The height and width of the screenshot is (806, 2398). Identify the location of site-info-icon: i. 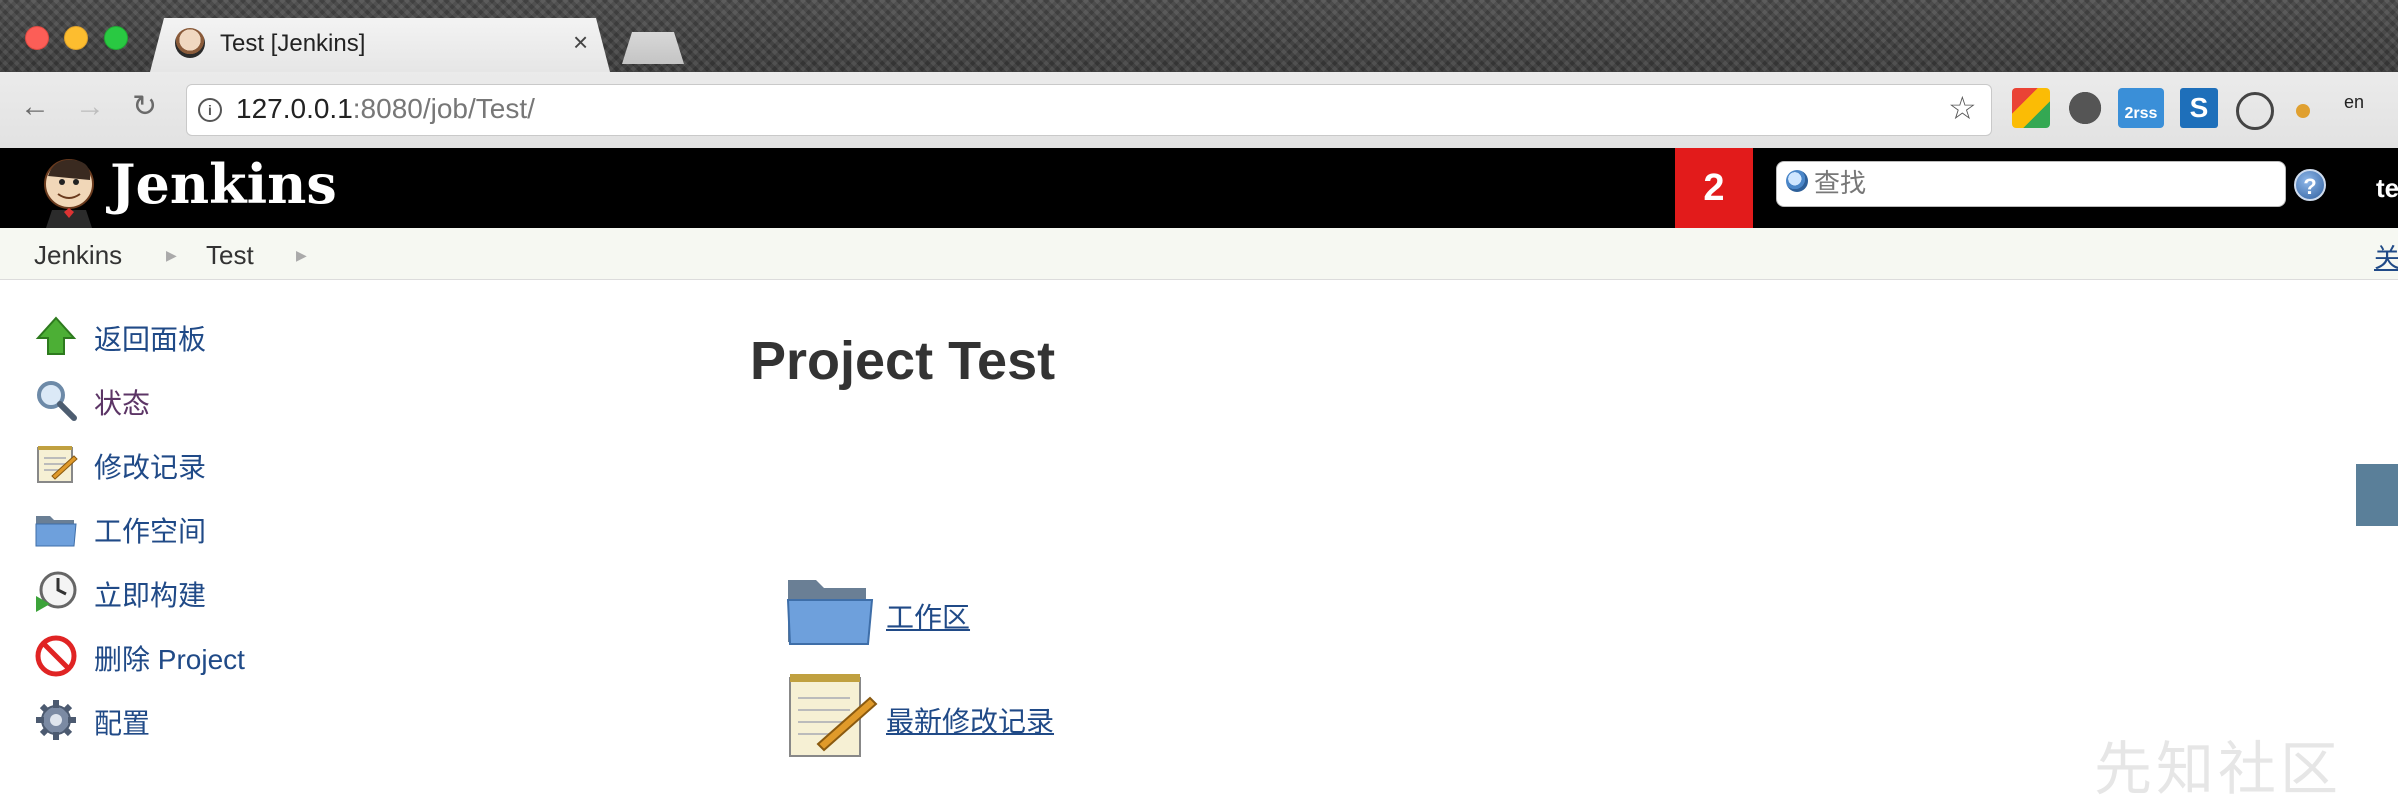
(210, 110).